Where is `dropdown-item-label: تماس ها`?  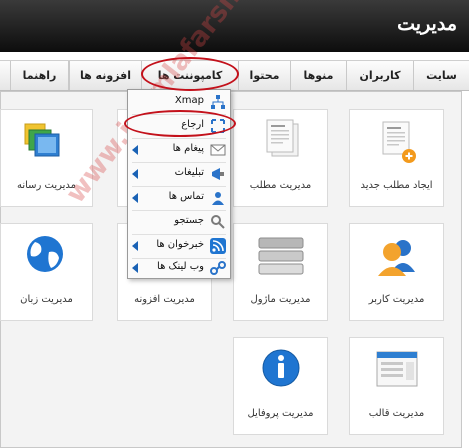
dropdown-item-label: تماس ها is located at coordinates (186, 196).